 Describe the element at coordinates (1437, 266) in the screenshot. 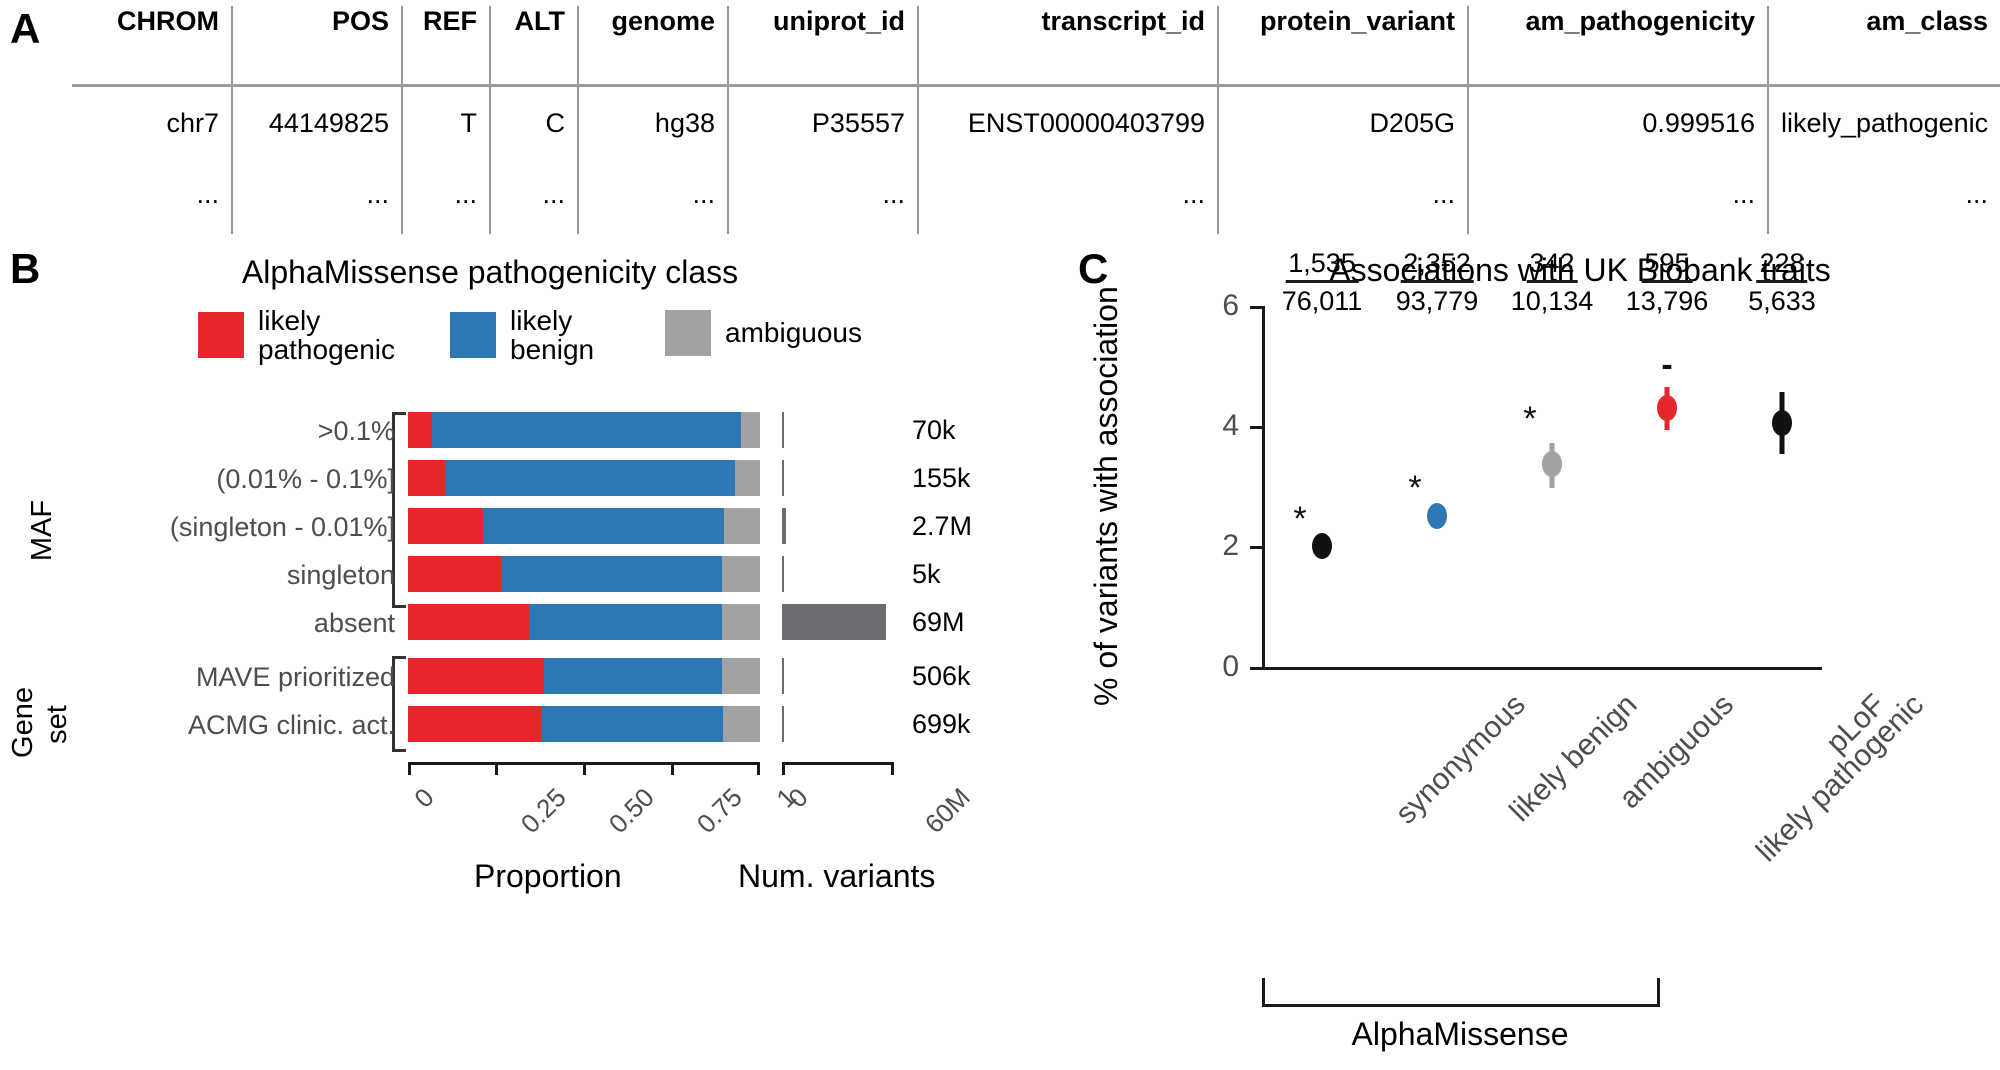

I see `fraction-numerator: 2,352` at that location.